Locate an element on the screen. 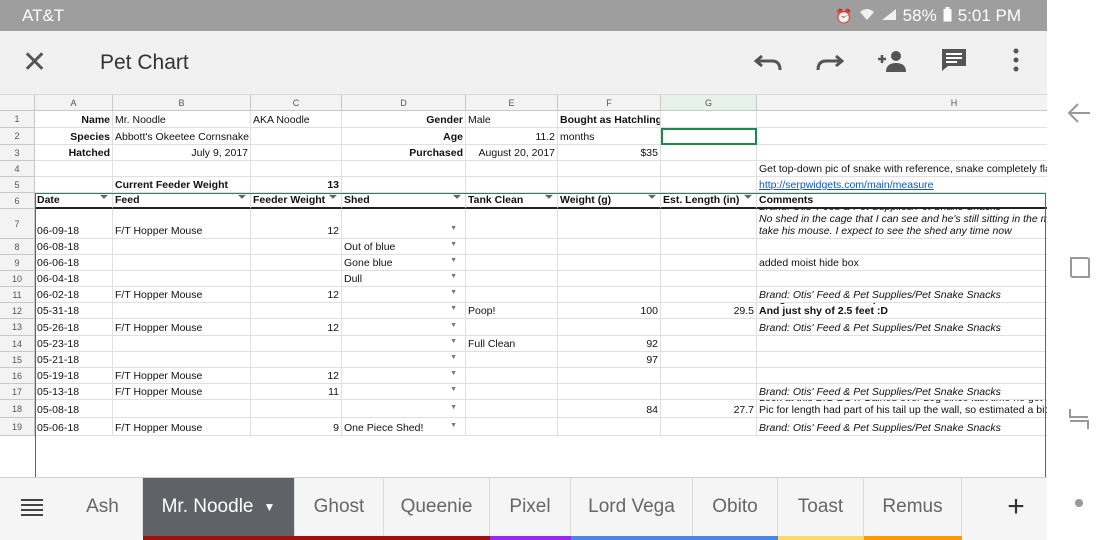 The width and height of the screenshot is (1110, 540). cell-a16: 05-19-18 is located at coordinates (74, 376).